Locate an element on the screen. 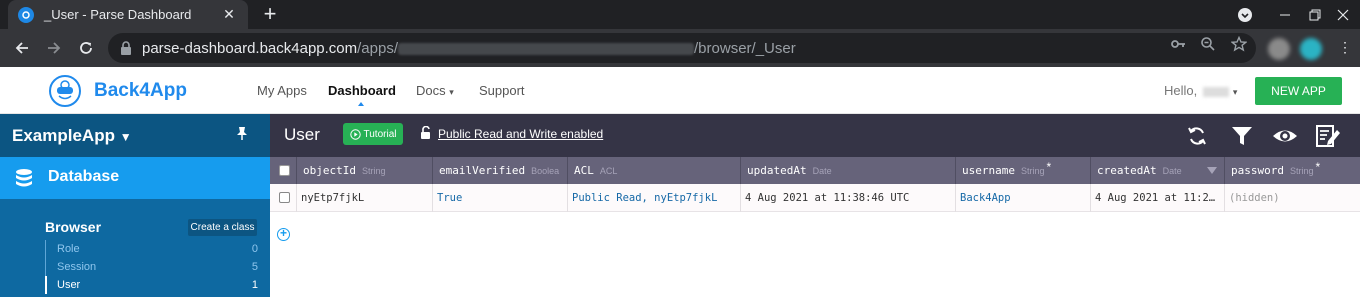 This screenshot has width=1360, height=297. nav-my-apps: My Apps is located at coordinates (282, 90).